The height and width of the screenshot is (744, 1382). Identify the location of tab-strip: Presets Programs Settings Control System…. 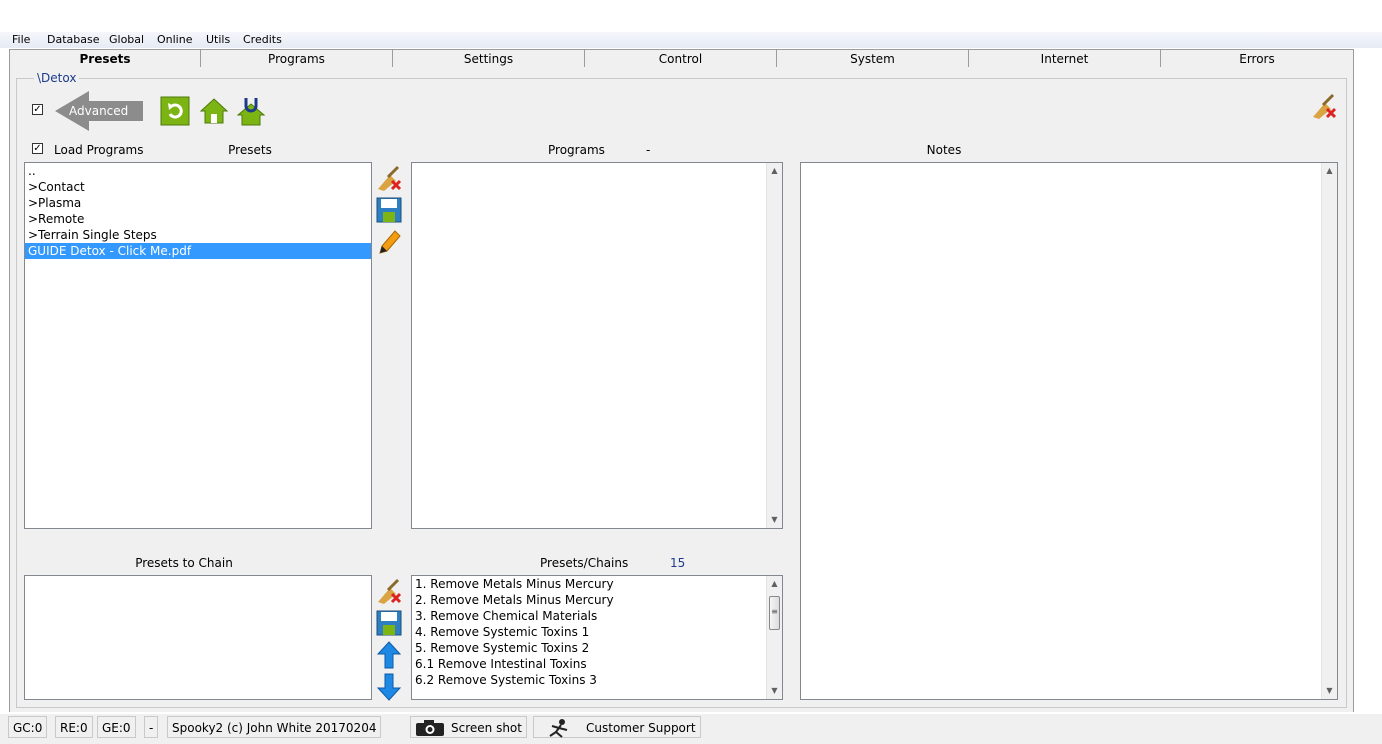
(681, 58).